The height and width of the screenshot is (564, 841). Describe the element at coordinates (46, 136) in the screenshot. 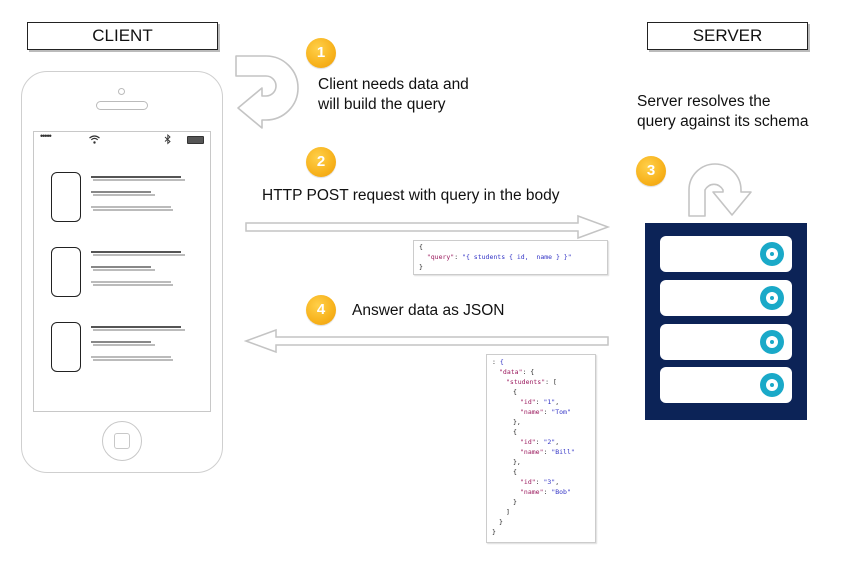

I see `signal-indicator: •••••` at that location.